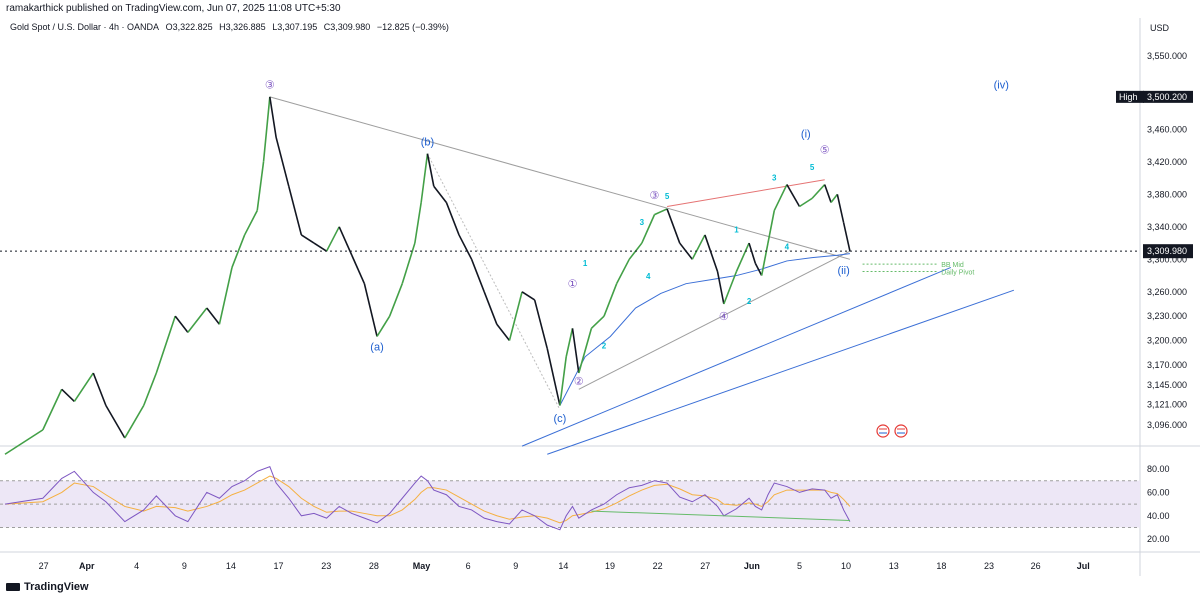  I want to click on wave-label: (a), so click(376, 347).